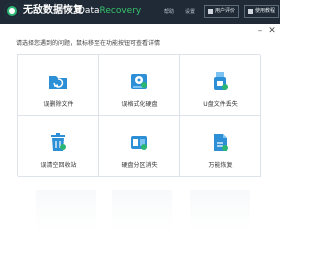 The width and height of the screenshot is (320, 270). I want to click on partition-icon, so click(139, 143).